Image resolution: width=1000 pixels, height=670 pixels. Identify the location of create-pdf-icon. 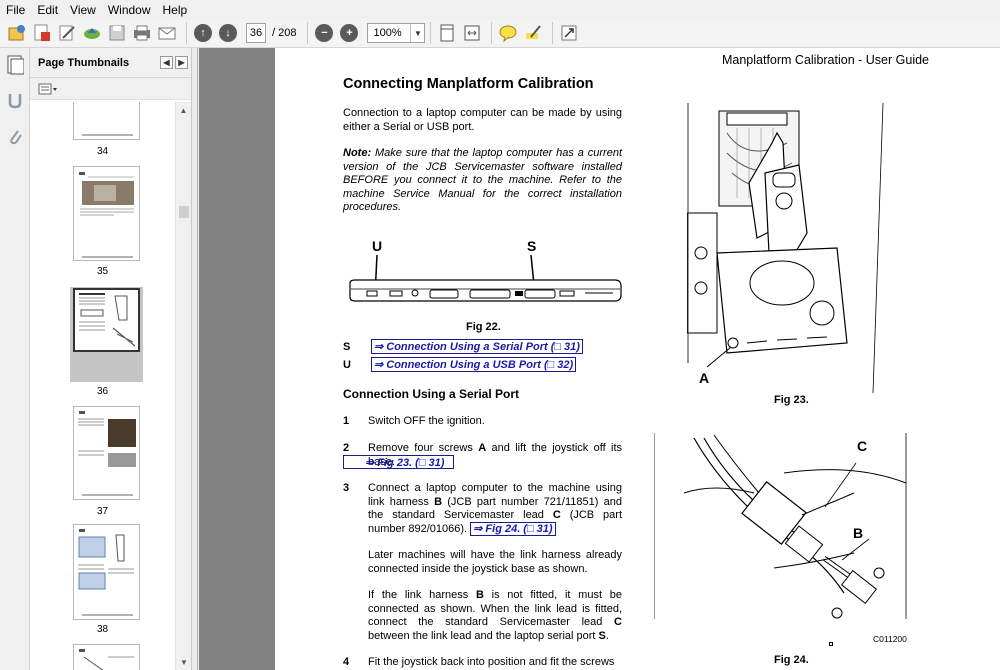
(42, 33).